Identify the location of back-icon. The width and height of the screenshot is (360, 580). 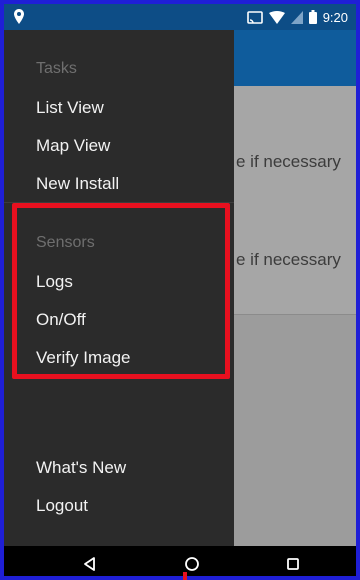
(90, 564).